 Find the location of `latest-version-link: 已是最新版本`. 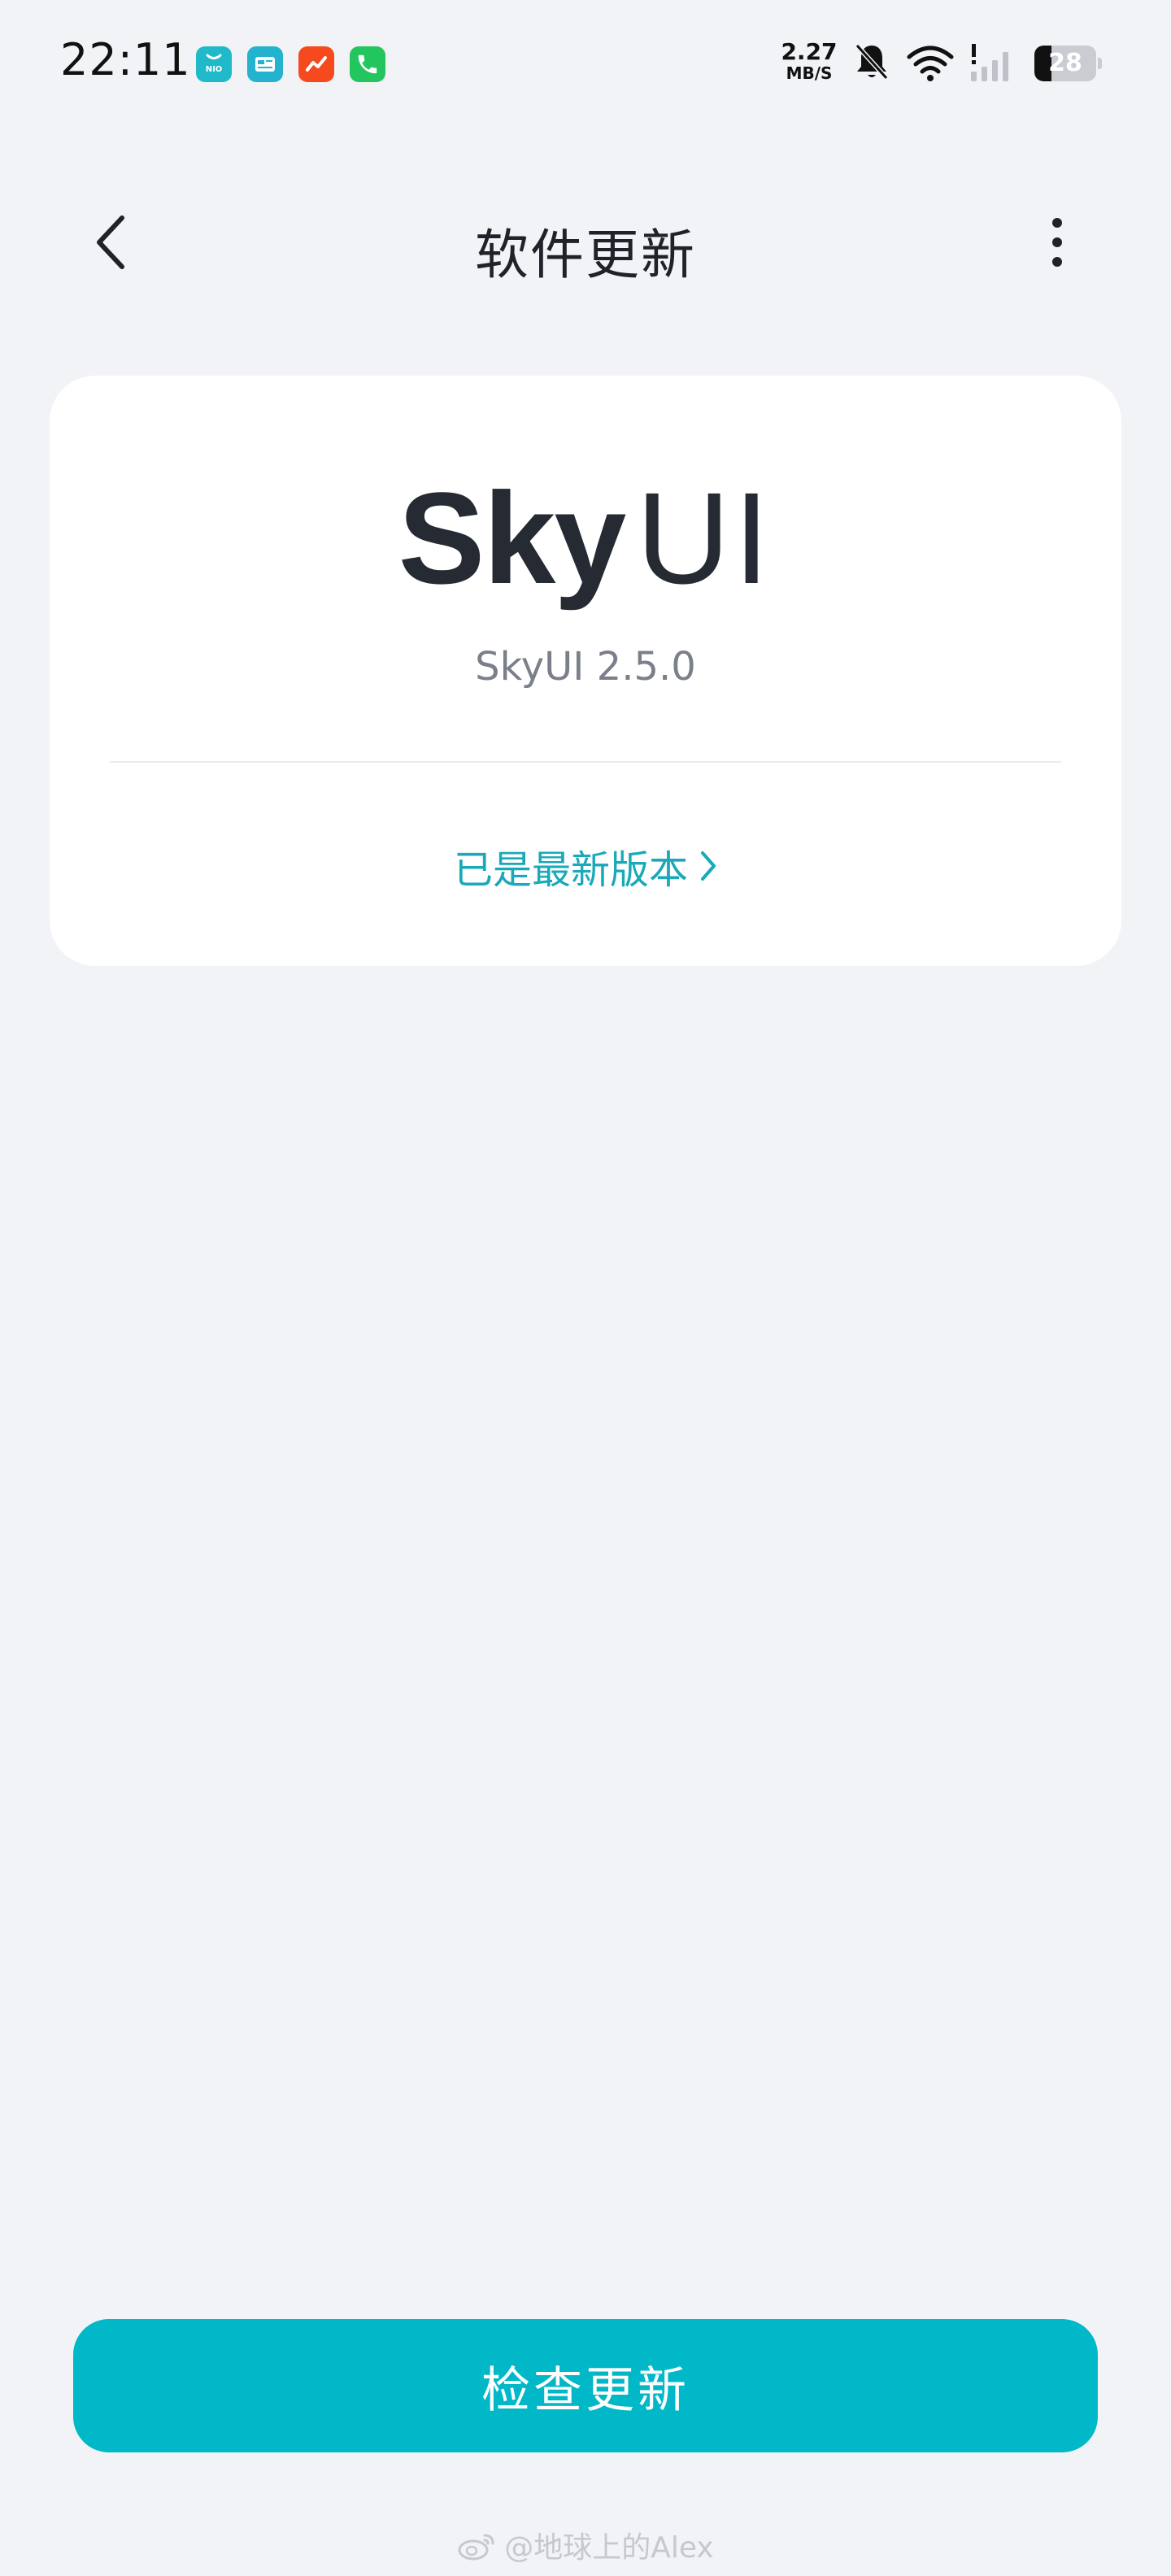

latest-version-link: 已是最新版本 is located at coordinates (585, 866).